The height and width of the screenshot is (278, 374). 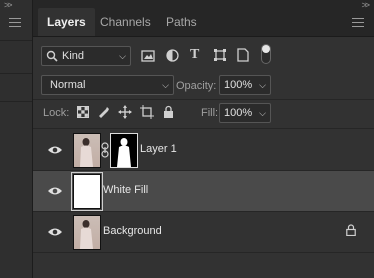 I want to click on panel-menu-icon, so click(x=358, y=22).